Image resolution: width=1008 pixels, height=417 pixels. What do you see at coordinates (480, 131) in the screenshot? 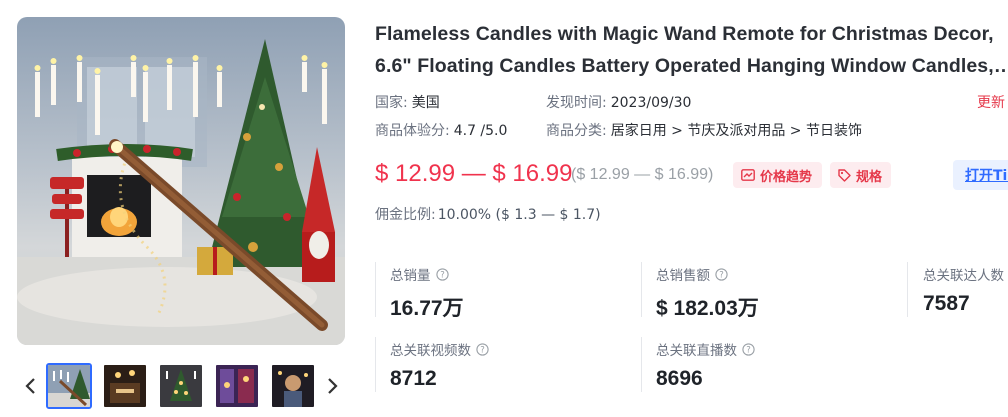
I see `score-value: 4.7 /5.0` at bounding box center [480, 131].